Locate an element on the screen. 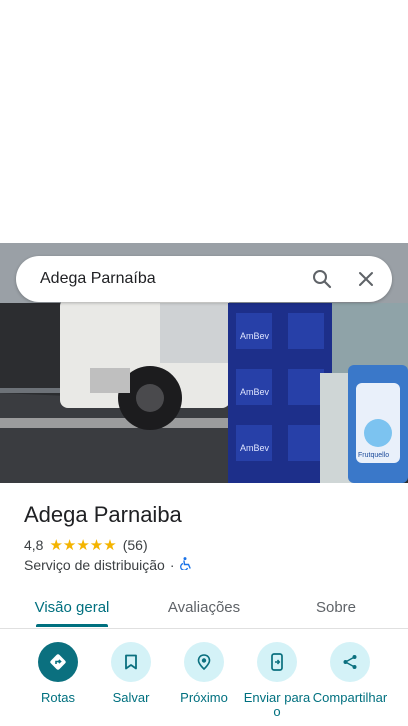 Image resolution: width=408 pixels, height=726 pixels. send-to-phone-label: Enviar para o is located at coordinates (277, 704).